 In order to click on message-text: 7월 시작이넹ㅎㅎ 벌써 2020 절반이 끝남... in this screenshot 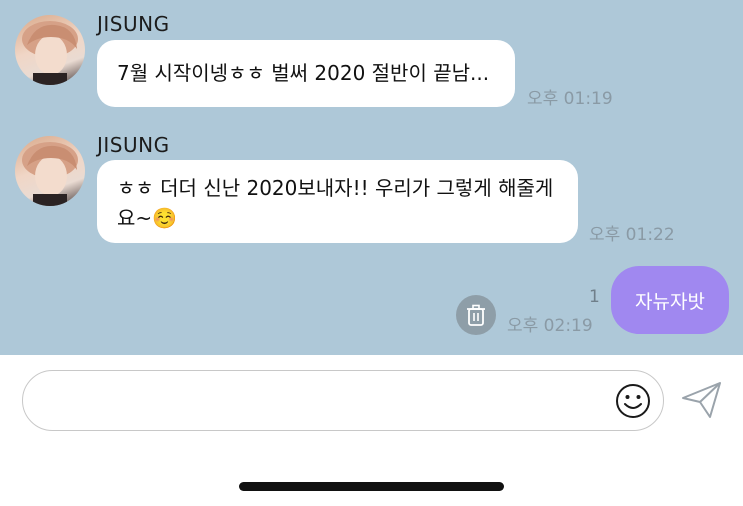, I will do `click(303, 73)`.